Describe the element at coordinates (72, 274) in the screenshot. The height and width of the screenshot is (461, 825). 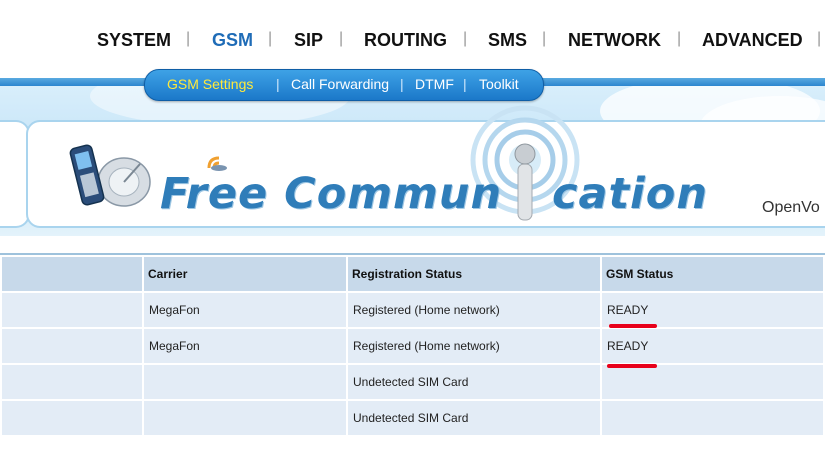
I see `column-header-port` at that location.